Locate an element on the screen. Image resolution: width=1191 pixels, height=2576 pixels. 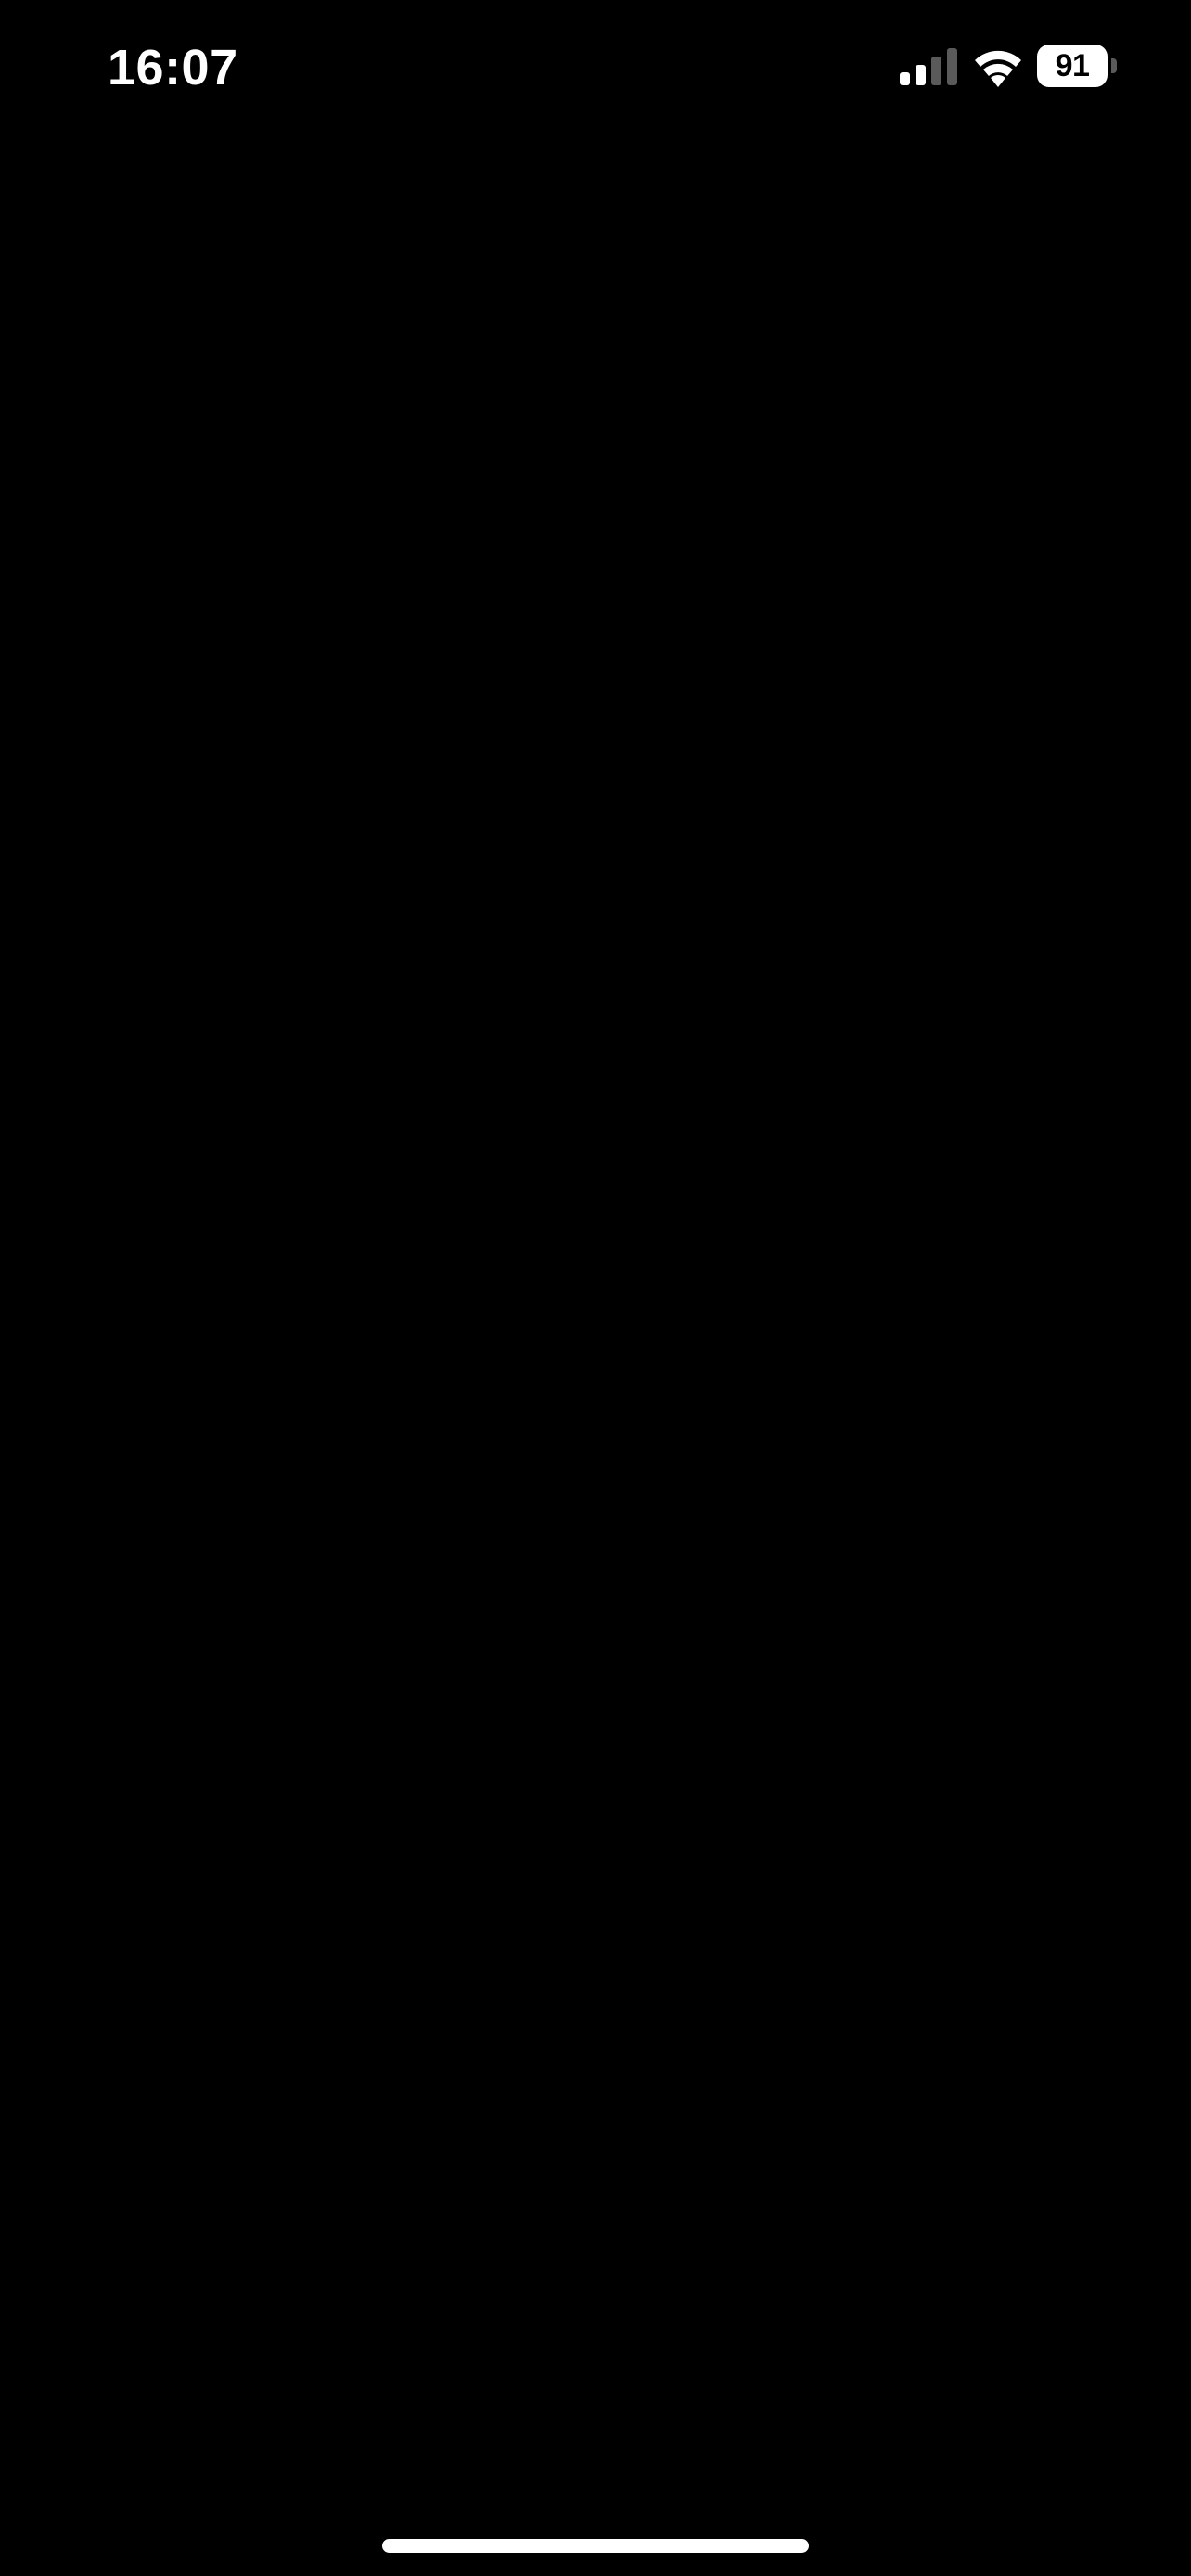
home-indicator is located at coordinates (595, 2546).